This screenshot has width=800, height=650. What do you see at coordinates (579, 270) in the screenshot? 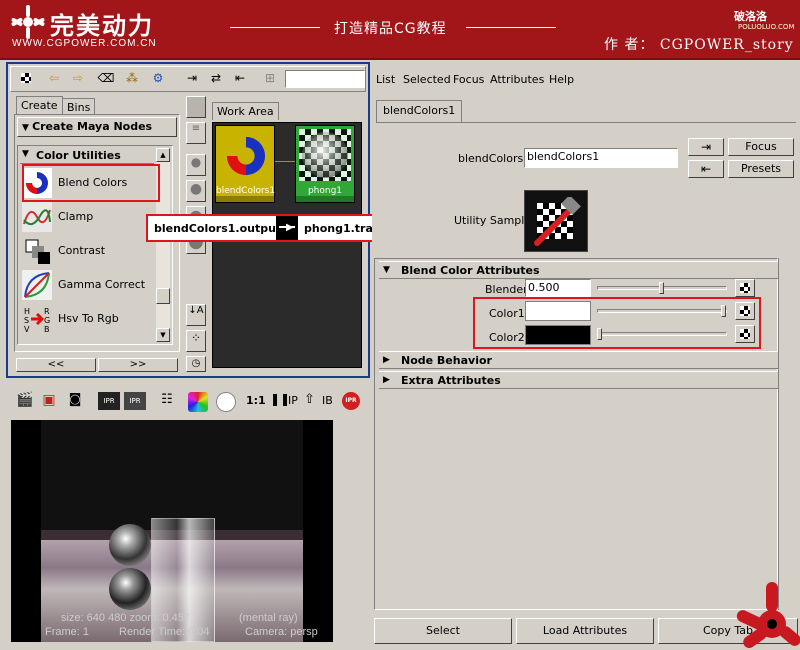
I see `section-blend-color-attributes: ▼ Blend Color Attributes` at bounding box center [579, 270].